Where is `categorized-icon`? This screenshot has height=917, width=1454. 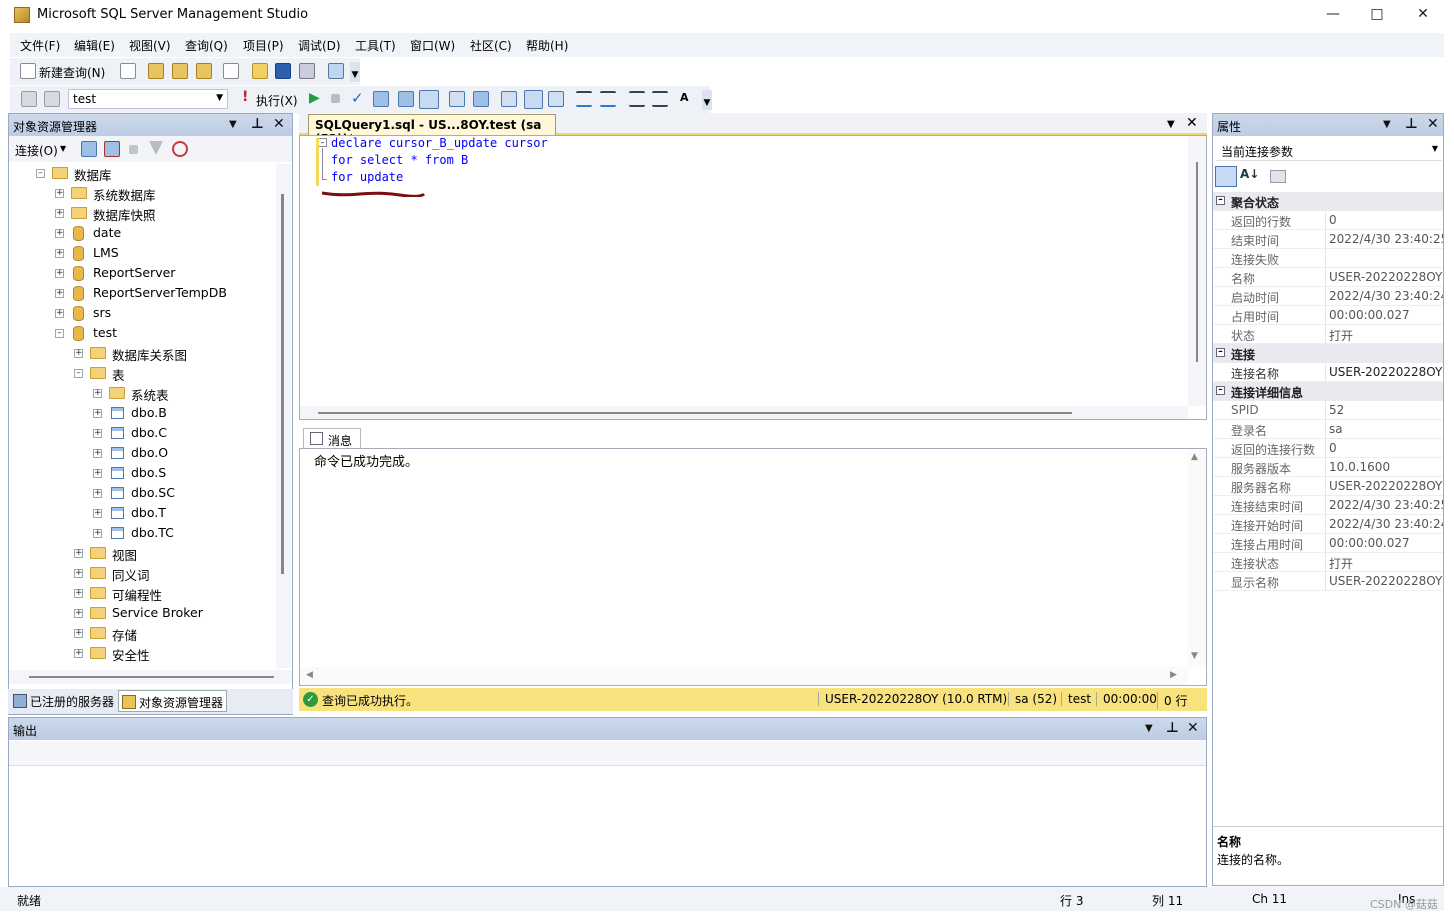 categorized-icon is located at coordinates (1226, 176).